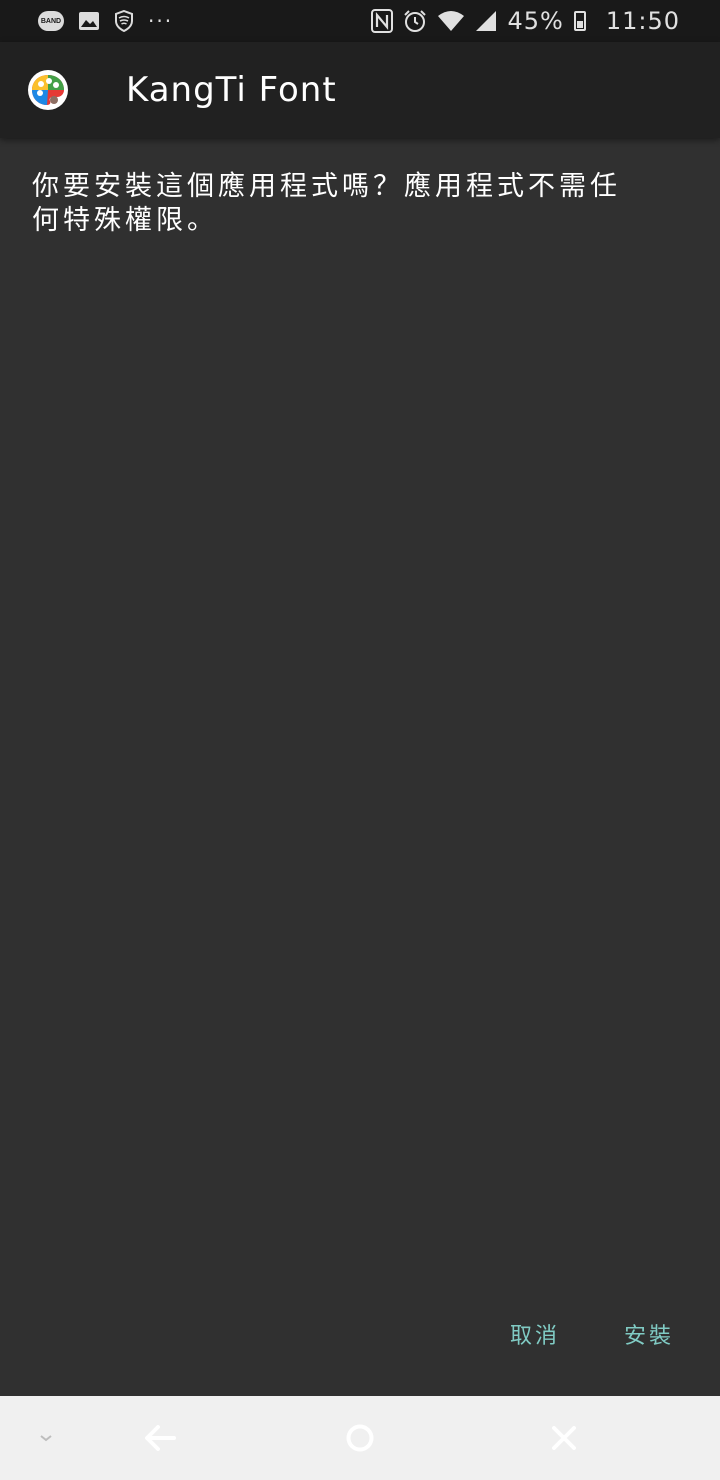  Describe the element at coordinates (382, 21) in the screenshot. I see `nfc-icon` at that location.